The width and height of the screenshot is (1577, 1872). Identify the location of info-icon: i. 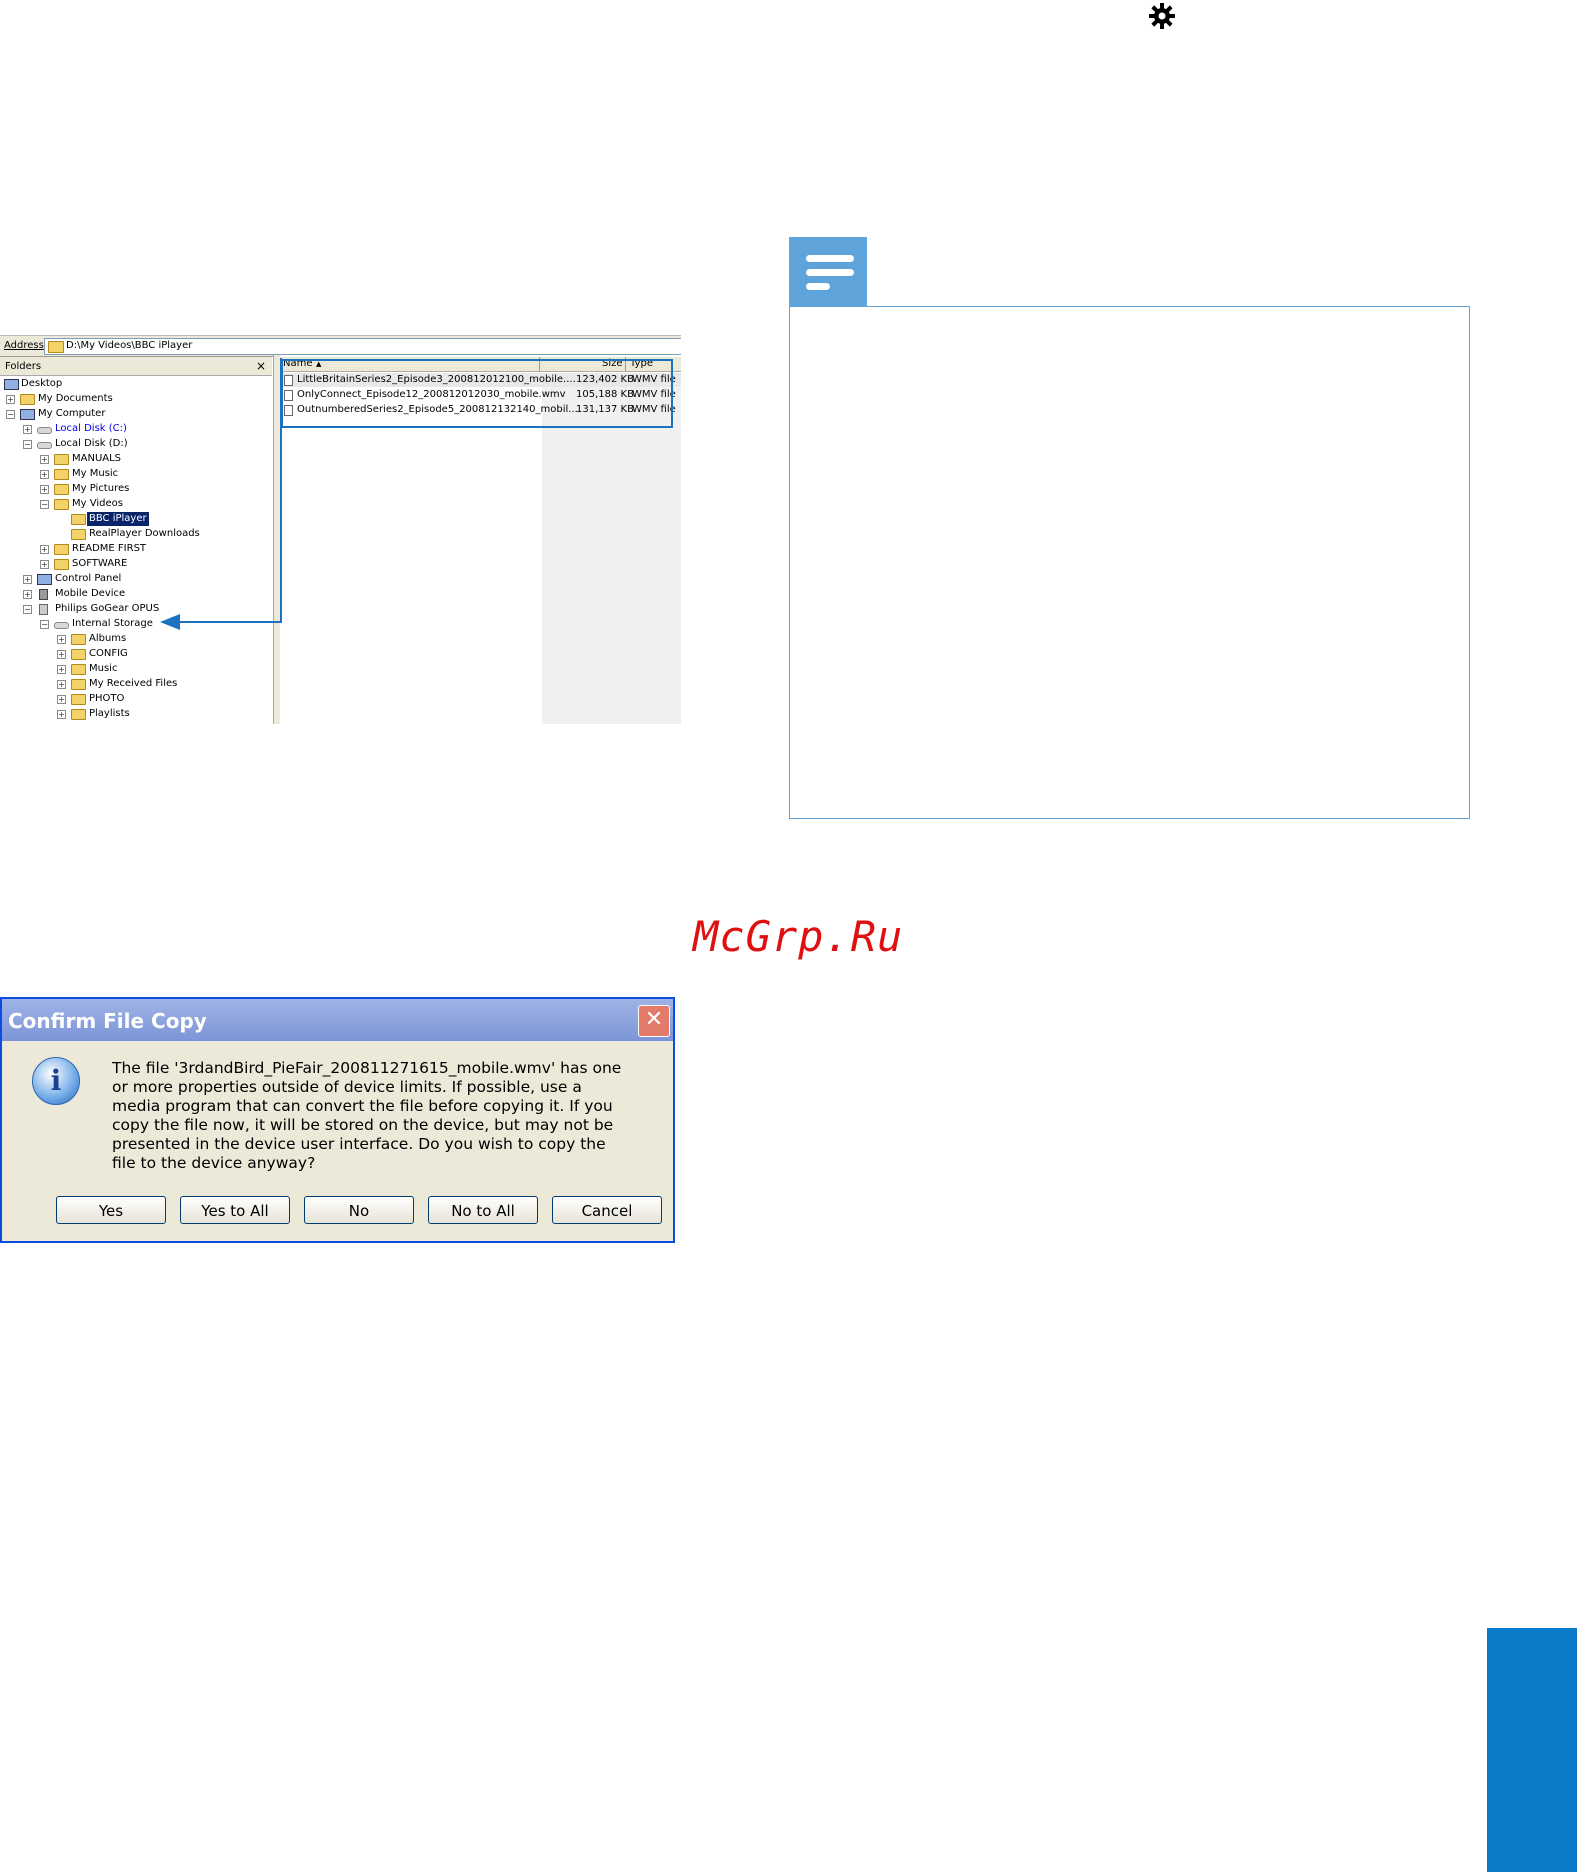
(56, 1081).